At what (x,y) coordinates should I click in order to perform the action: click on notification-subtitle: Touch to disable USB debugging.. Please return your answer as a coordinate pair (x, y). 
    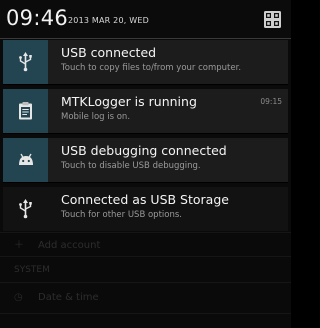
    Looking at the image, I should click on (131, 166).